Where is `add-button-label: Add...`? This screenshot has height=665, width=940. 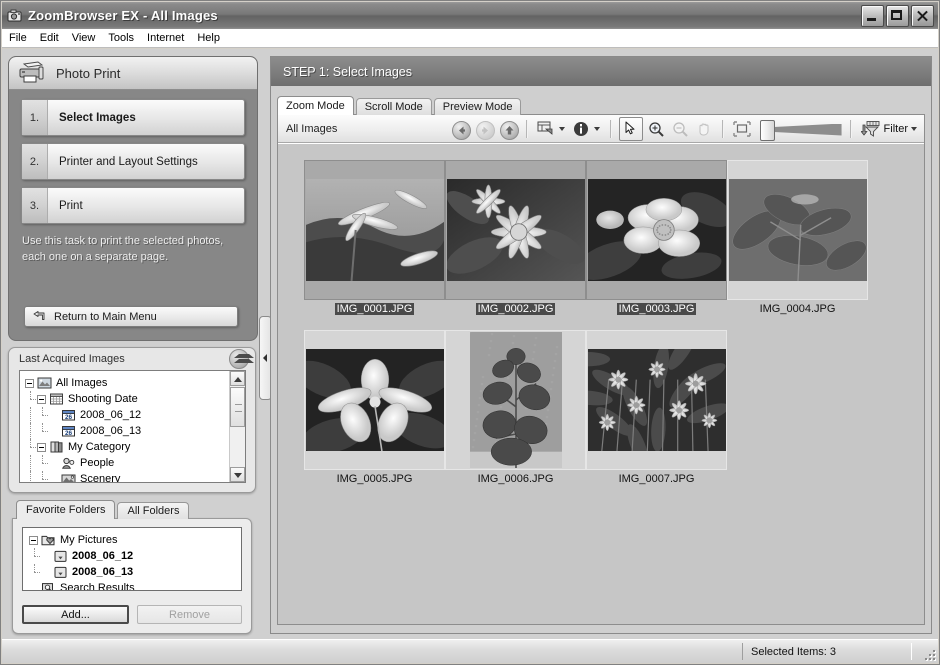 add-button-label: Add... is located at coordinates (75, 614).